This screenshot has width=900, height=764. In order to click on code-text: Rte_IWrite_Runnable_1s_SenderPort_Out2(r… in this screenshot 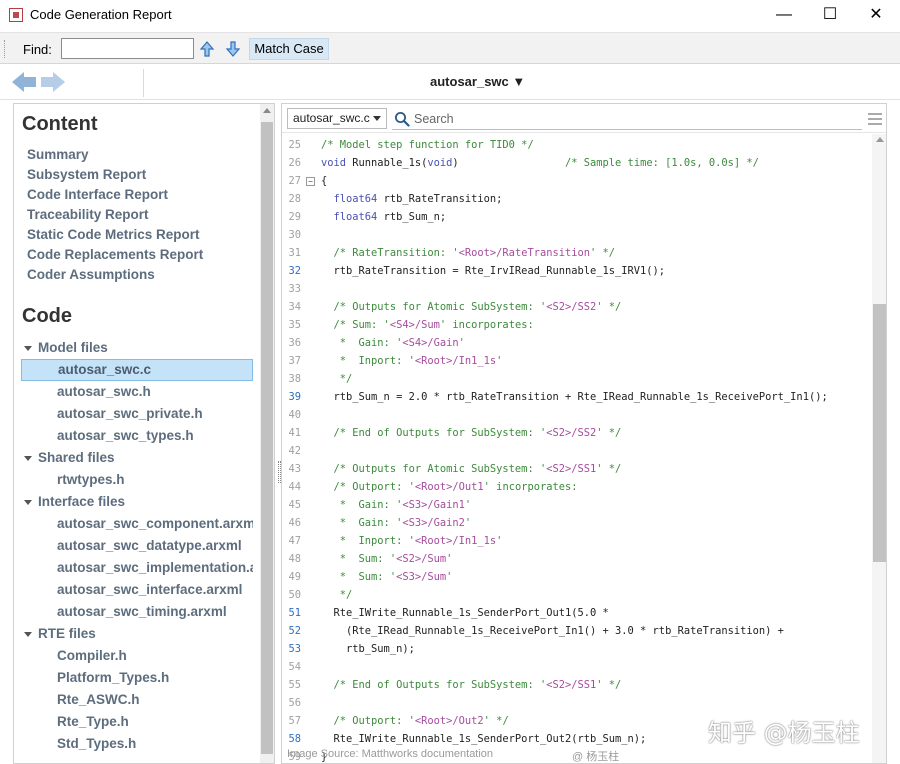, I will do `click(484, 739)`.